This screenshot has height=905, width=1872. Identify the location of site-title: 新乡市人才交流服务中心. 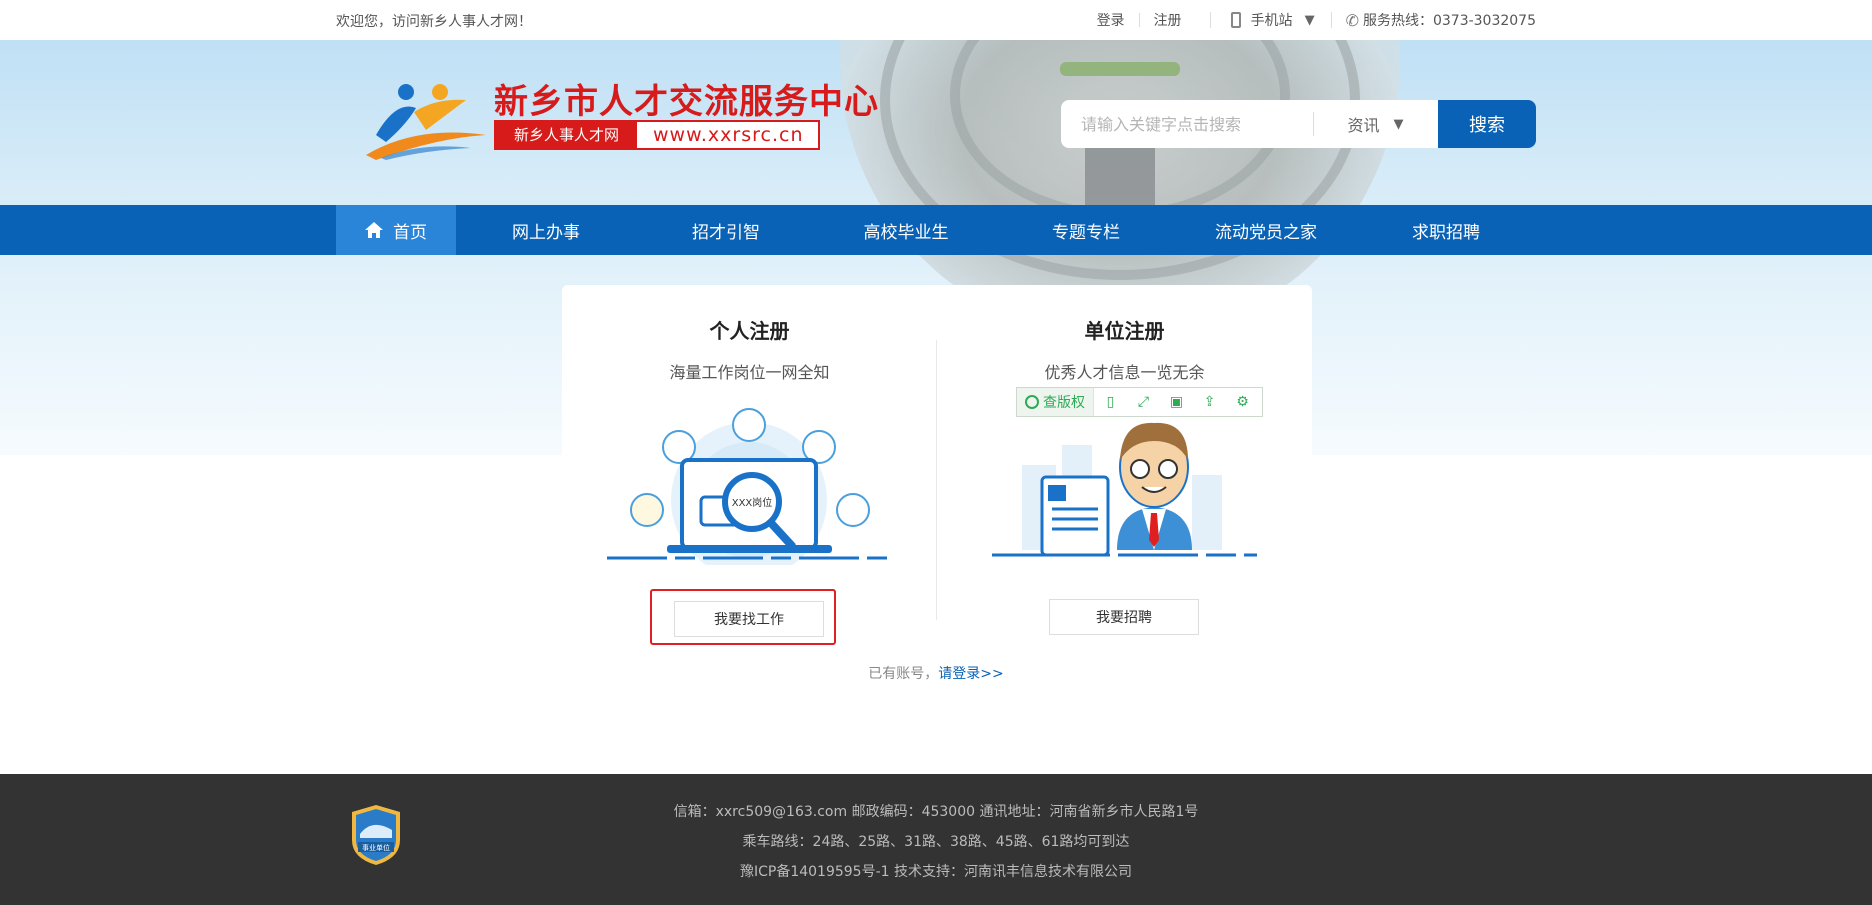
(686, 102).